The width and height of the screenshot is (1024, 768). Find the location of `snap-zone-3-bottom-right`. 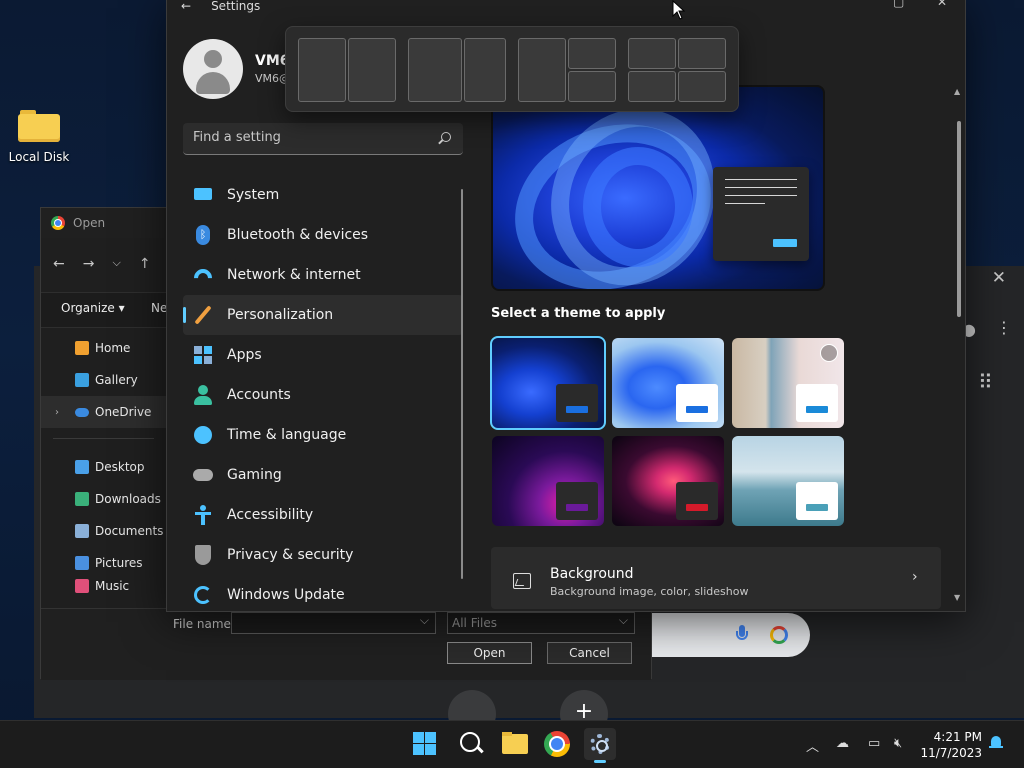

snap-zone-3-bottom-right is located at coordinates (592, 86).